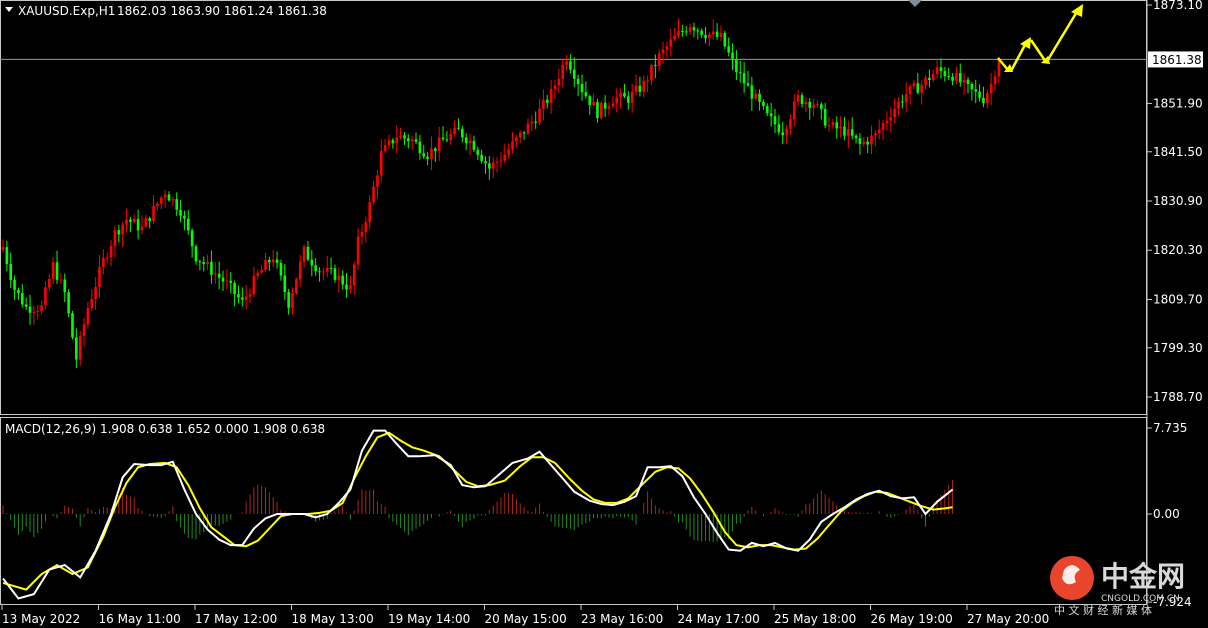  What do you see at coordinates (222, 11) in the screenshot?
I see `ohlc-values: 1862.03 1863.90 1861.24 1861.38` at bounding box center [222, 11].